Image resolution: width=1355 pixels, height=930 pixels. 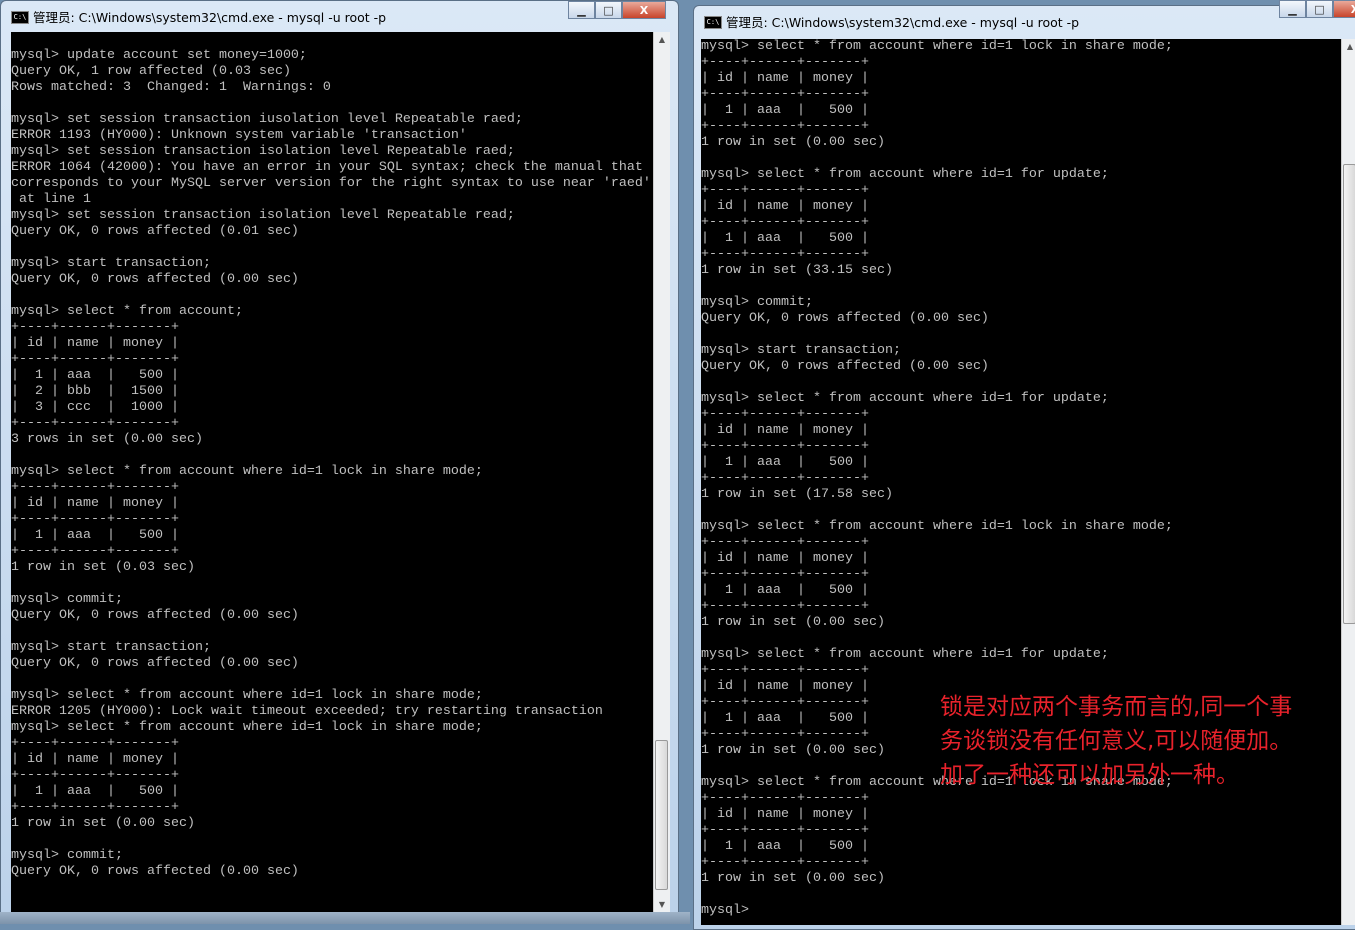 I want to click on console-line: mysql>, so click(x=729, y=910).